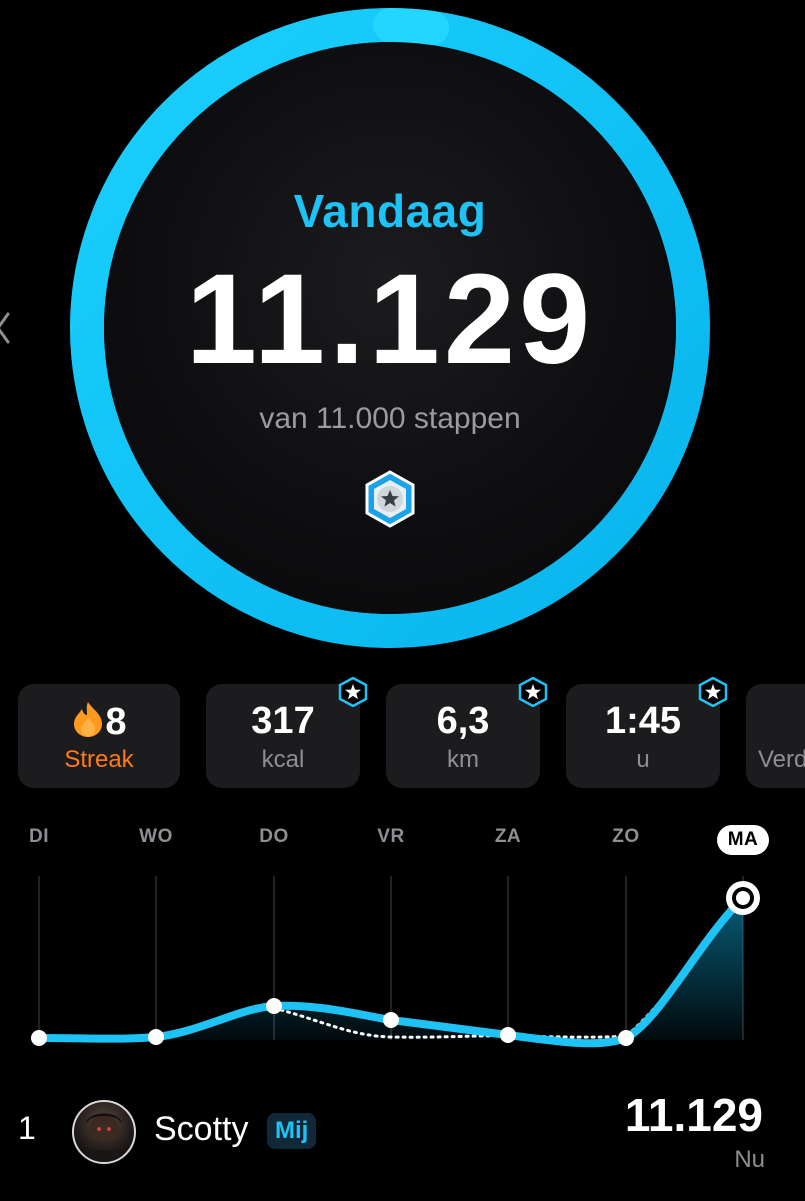 This screenshot has width=805, height=1201. Describe the element at coordinates (116, 722) in the screenshot. I see `streak-value: 8` at that location.